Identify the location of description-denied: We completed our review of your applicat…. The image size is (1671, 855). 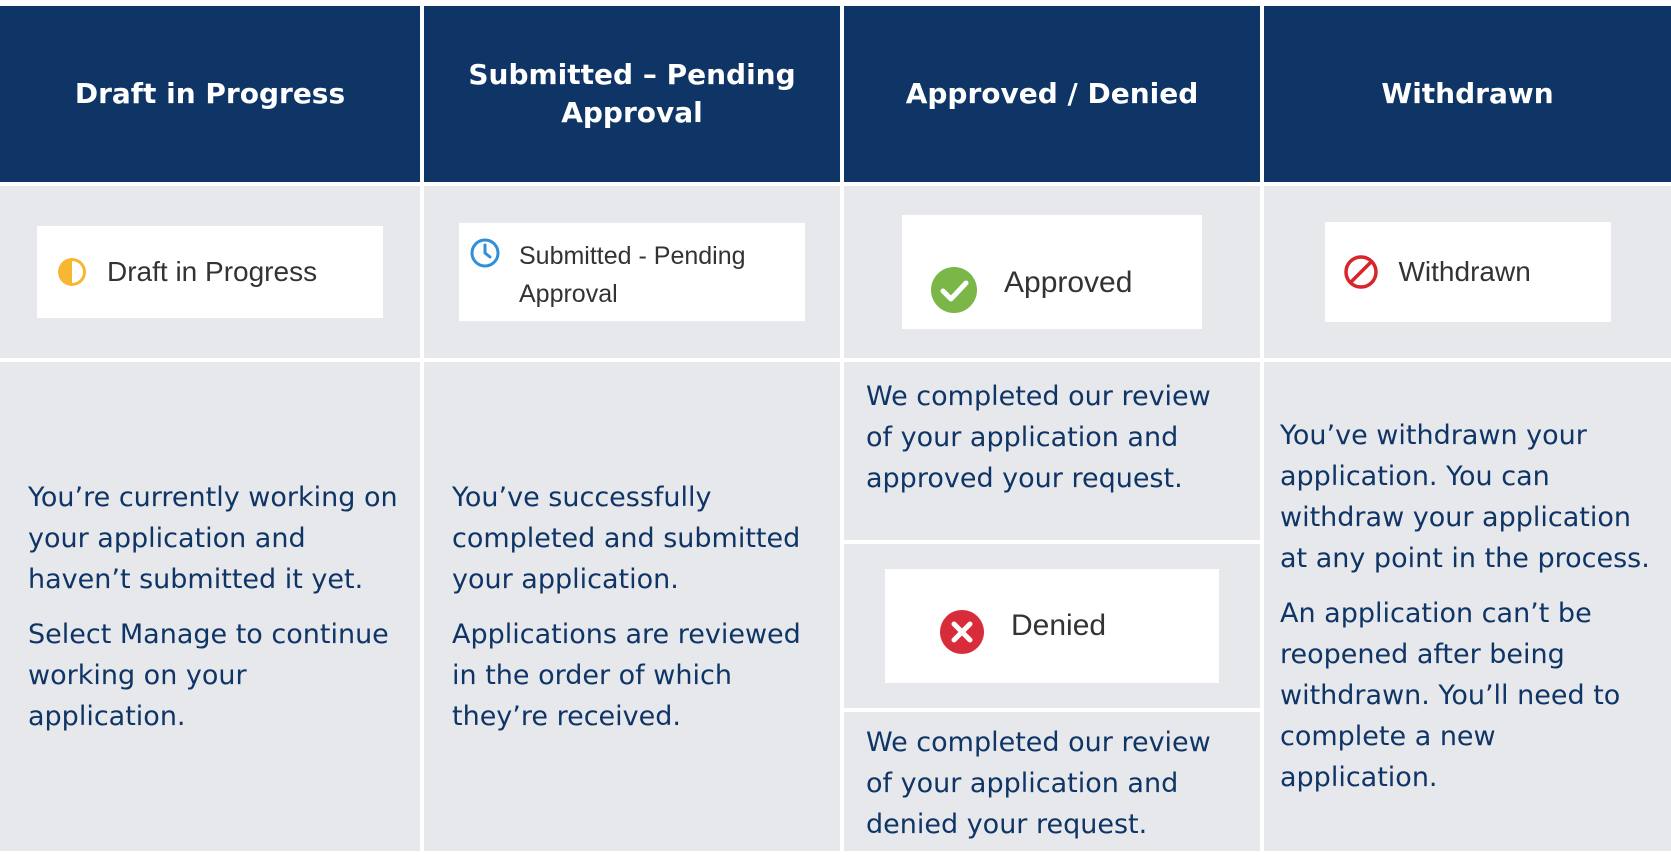
(1038, 783).